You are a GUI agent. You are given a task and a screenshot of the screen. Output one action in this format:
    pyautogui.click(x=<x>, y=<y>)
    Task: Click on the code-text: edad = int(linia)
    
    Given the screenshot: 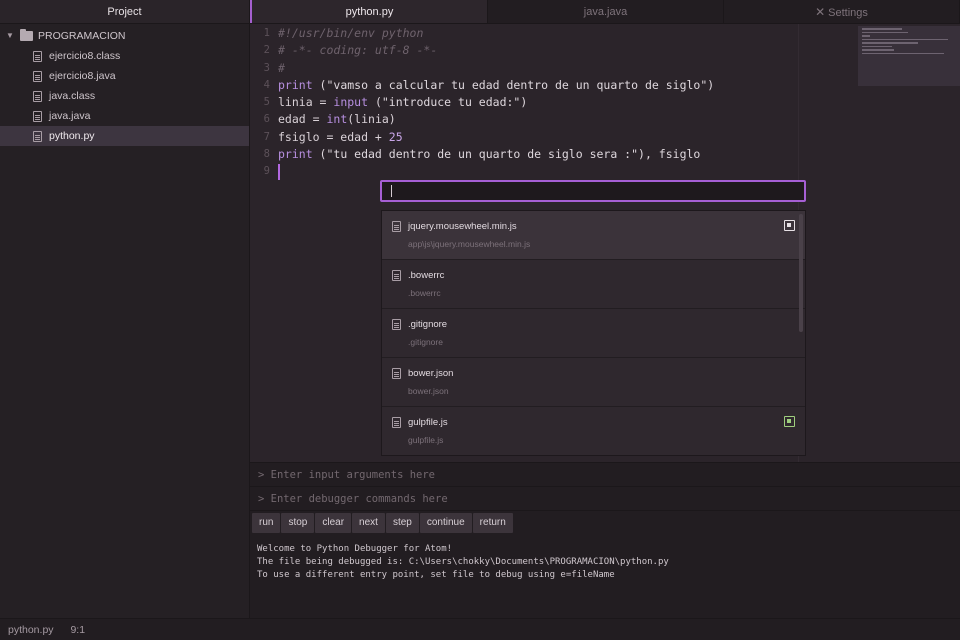 What is the action you would take?
    pyautogui.click(x=337, y=119)
    